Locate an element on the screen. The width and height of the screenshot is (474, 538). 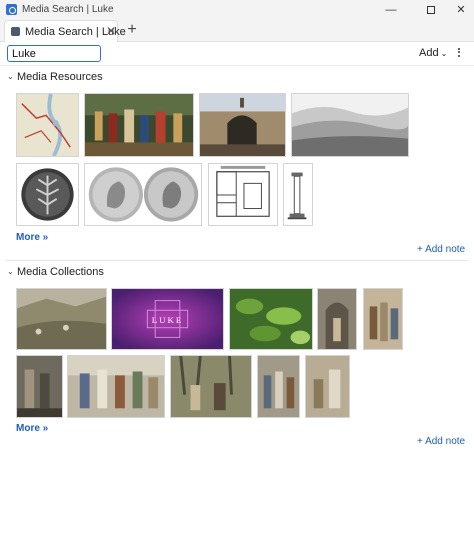
more-options-button is located at coordinates (459, 53).